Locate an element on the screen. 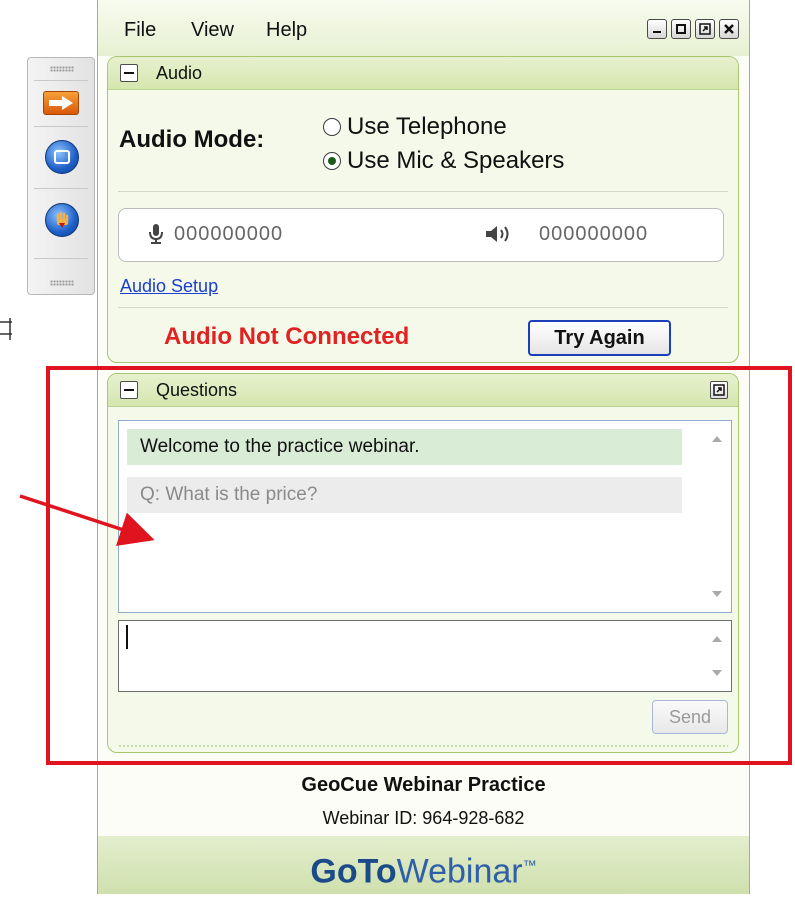 The image size is (795, 900). log-scrollbar is located at coordinates (717, 516).